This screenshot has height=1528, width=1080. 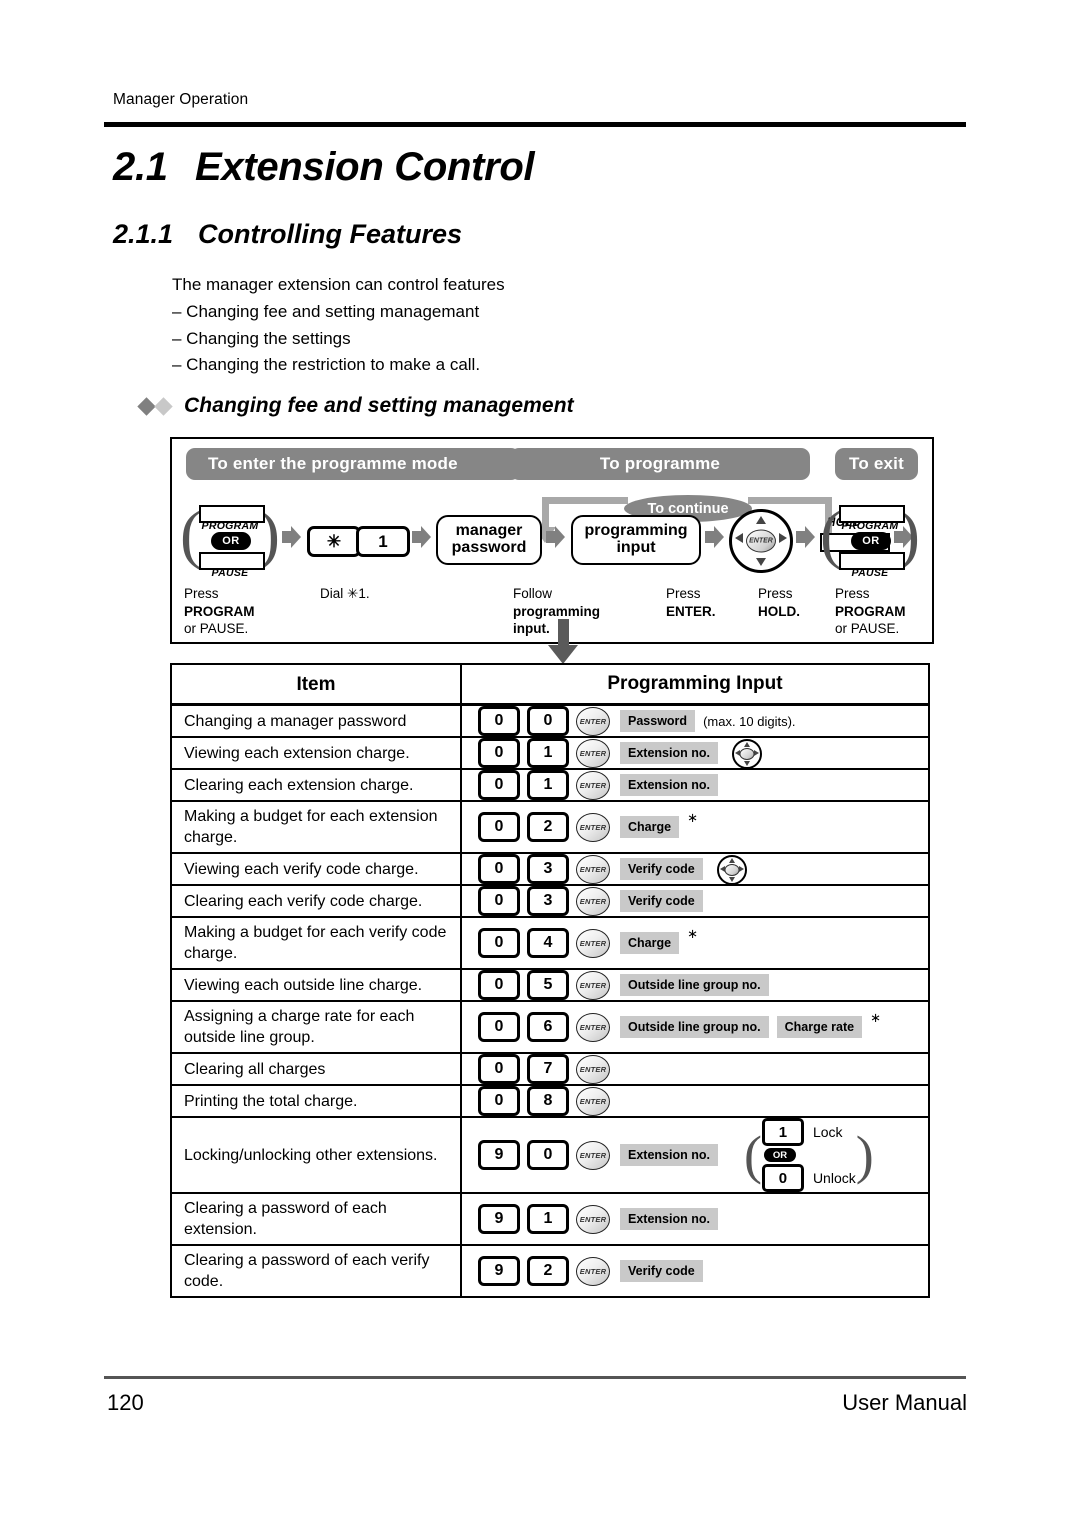 What do you see at coordinates (334, 541) in the screenshot?
I see `star-key: ✳` at bounding box center [334, 541].